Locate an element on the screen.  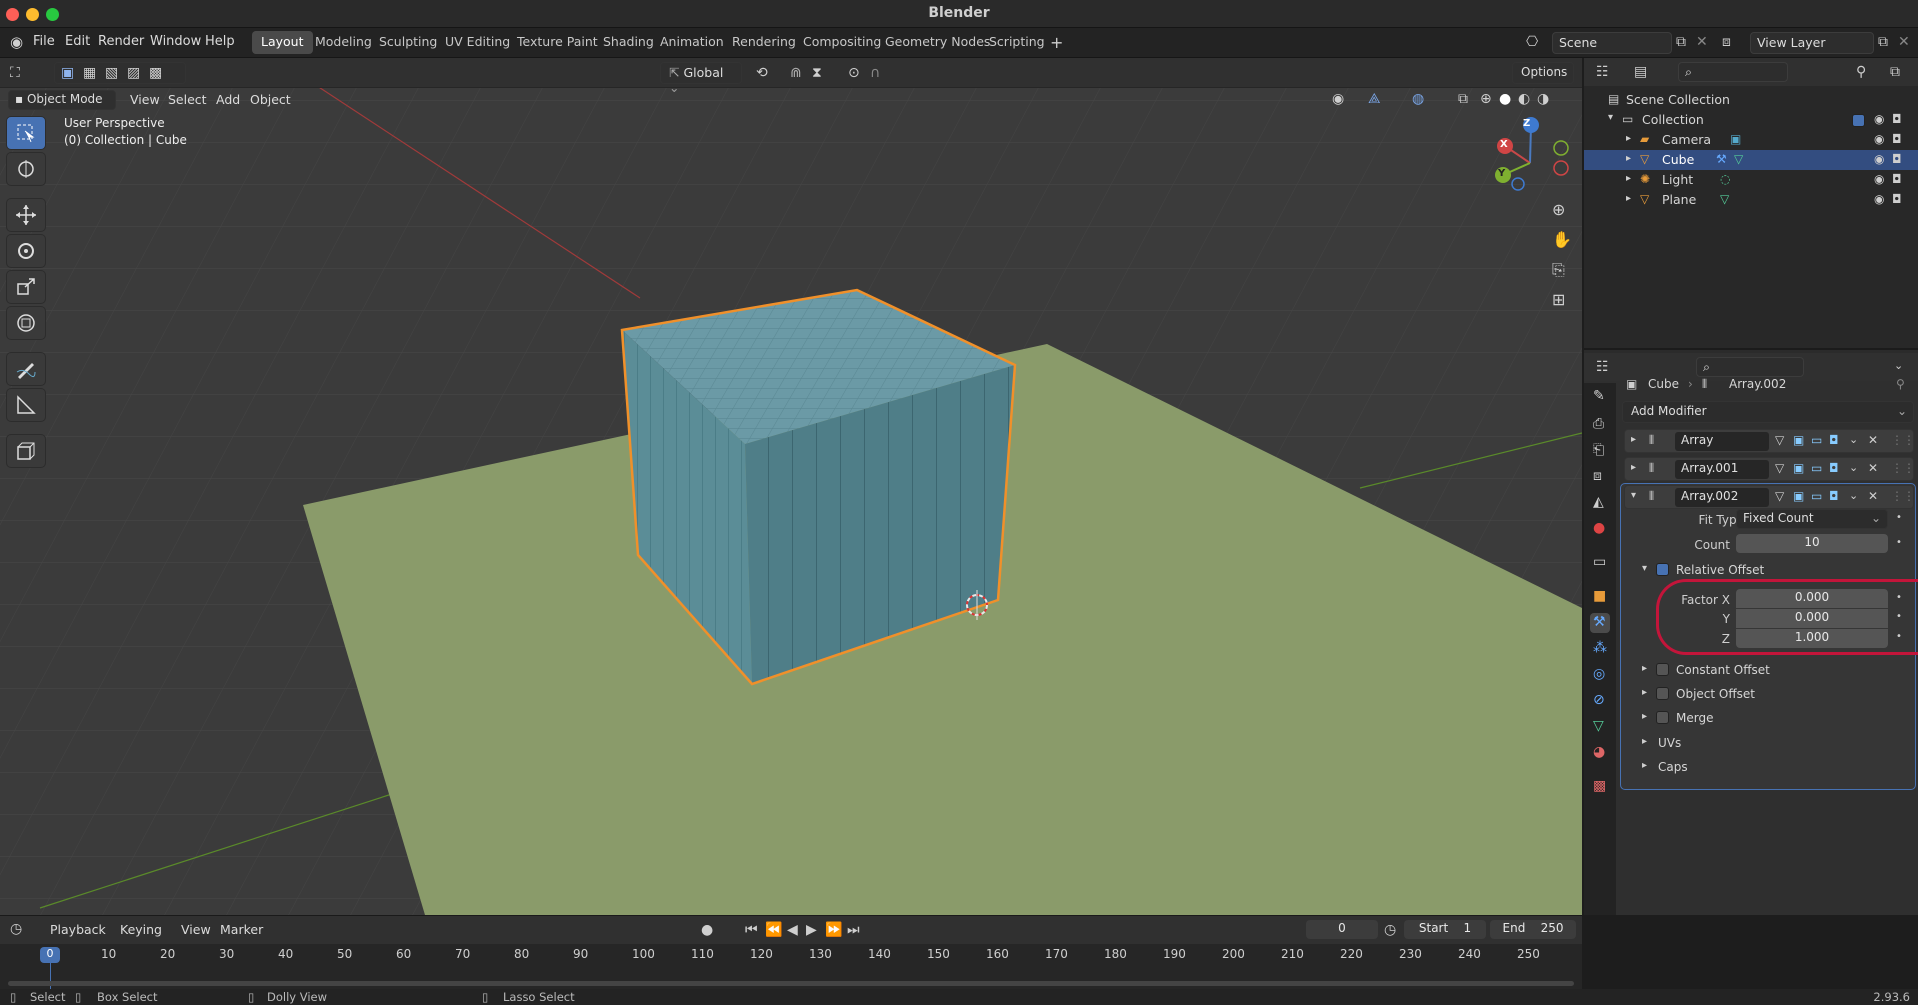
select-intersect-icon: ▩ is located at coordinates (155, 73).